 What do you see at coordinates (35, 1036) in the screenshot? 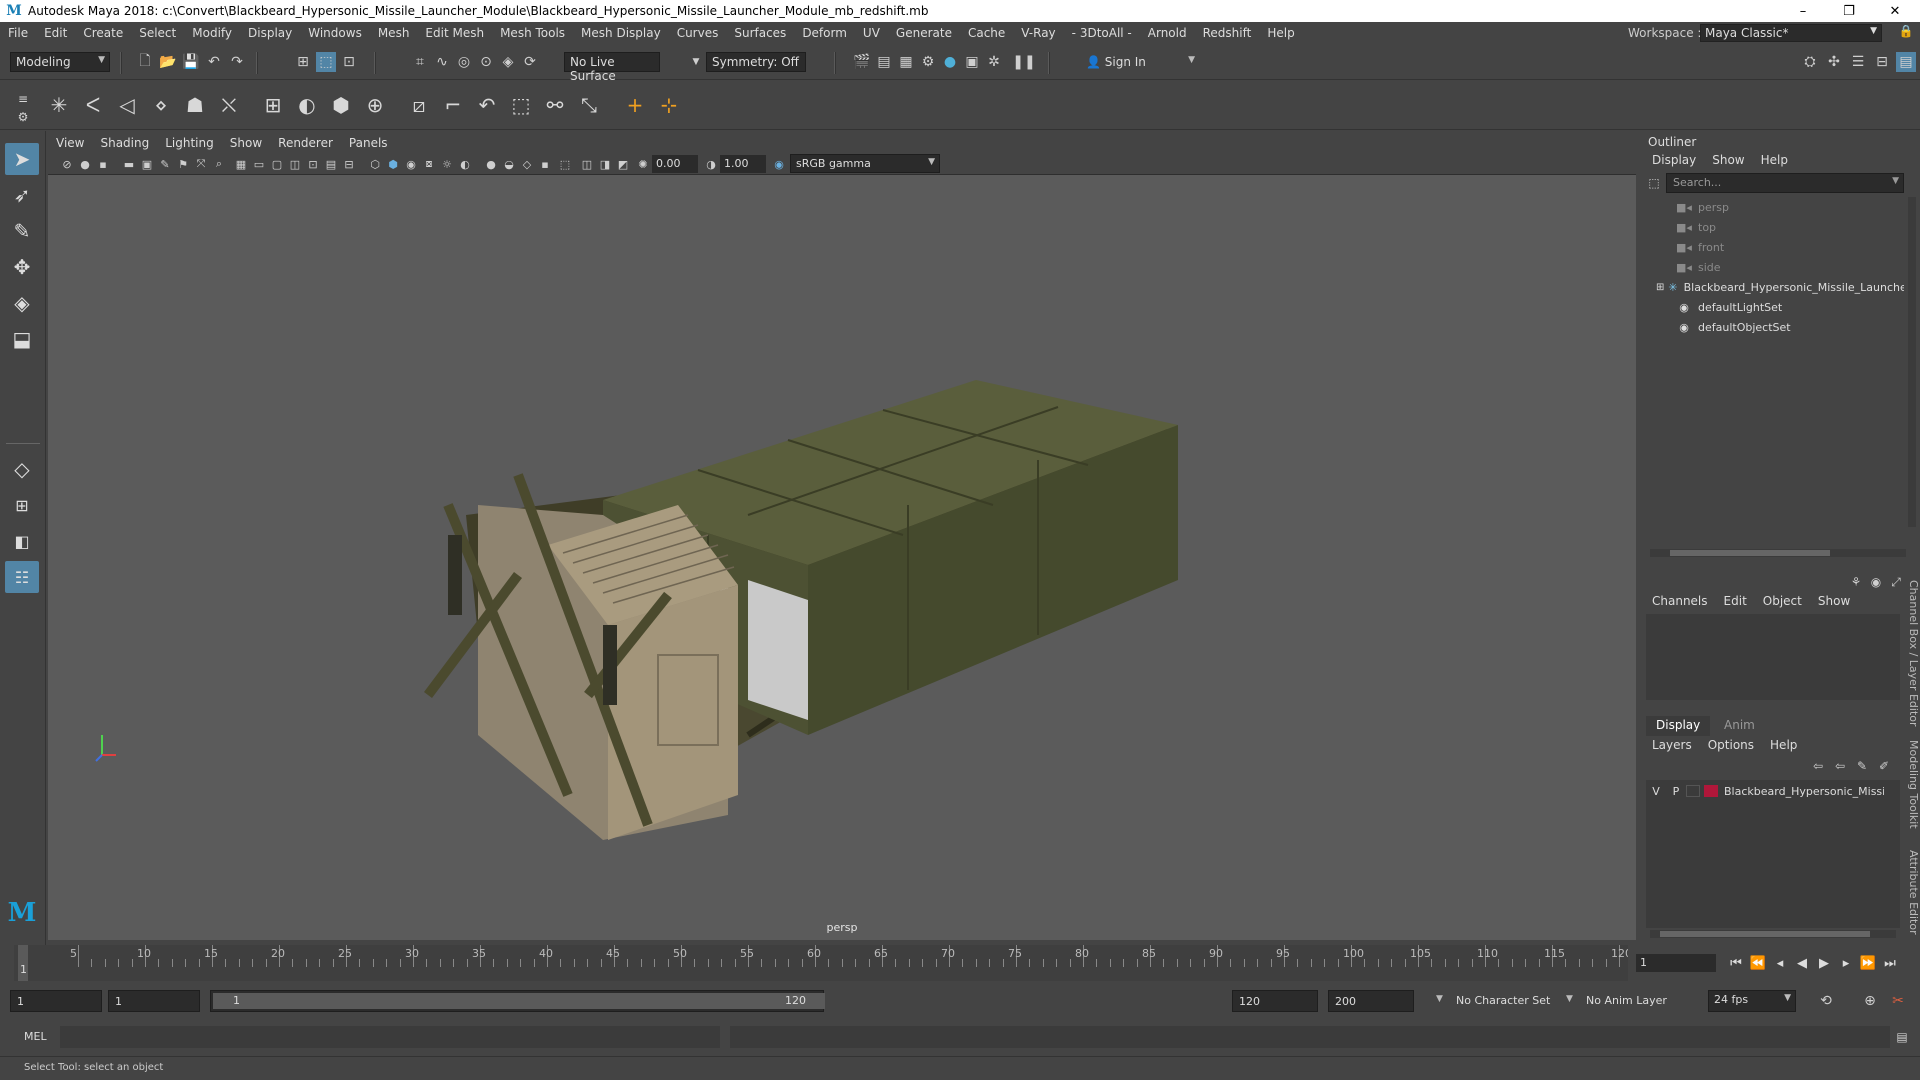
I see `command-language-label: MEL` at bounding box center [35, 1036].